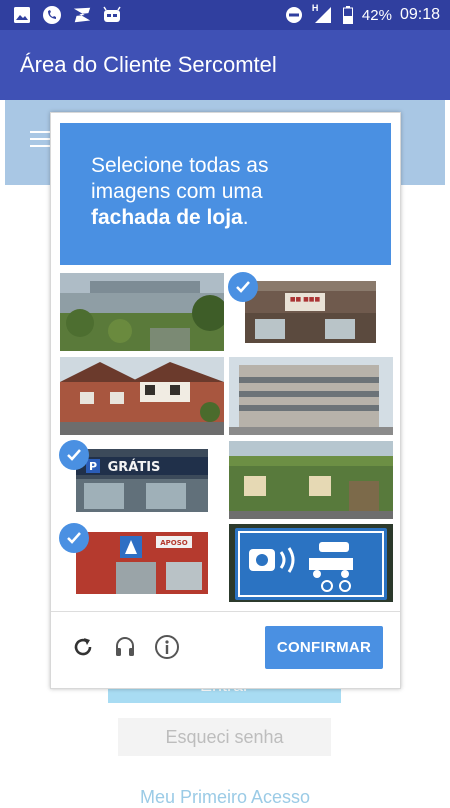 This screenshot has height=808, width=450. I want to click on android-icon, so click(112, 15).